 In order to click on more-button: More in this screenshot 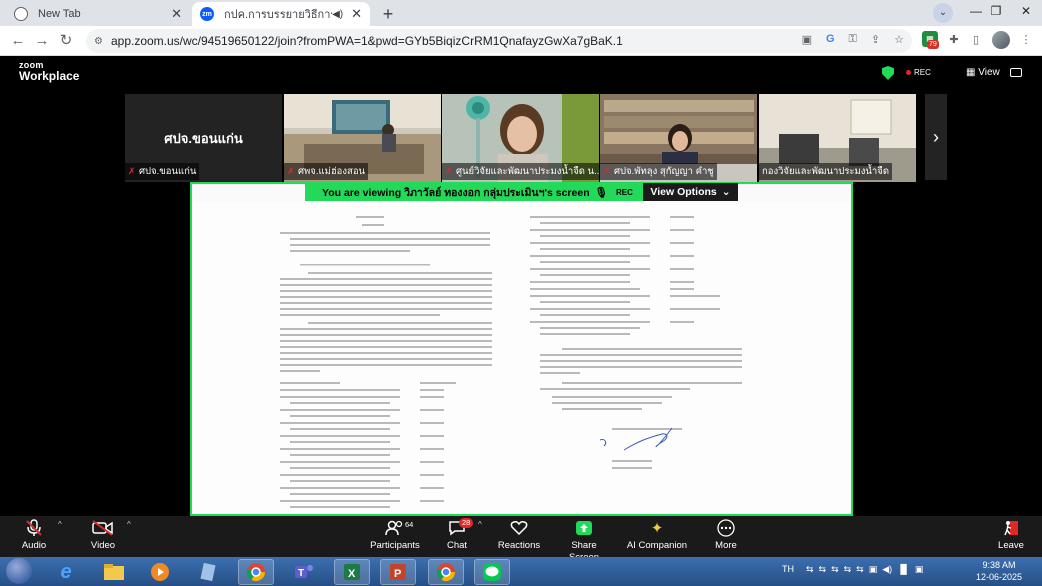, I will do `click(726, 536)`.